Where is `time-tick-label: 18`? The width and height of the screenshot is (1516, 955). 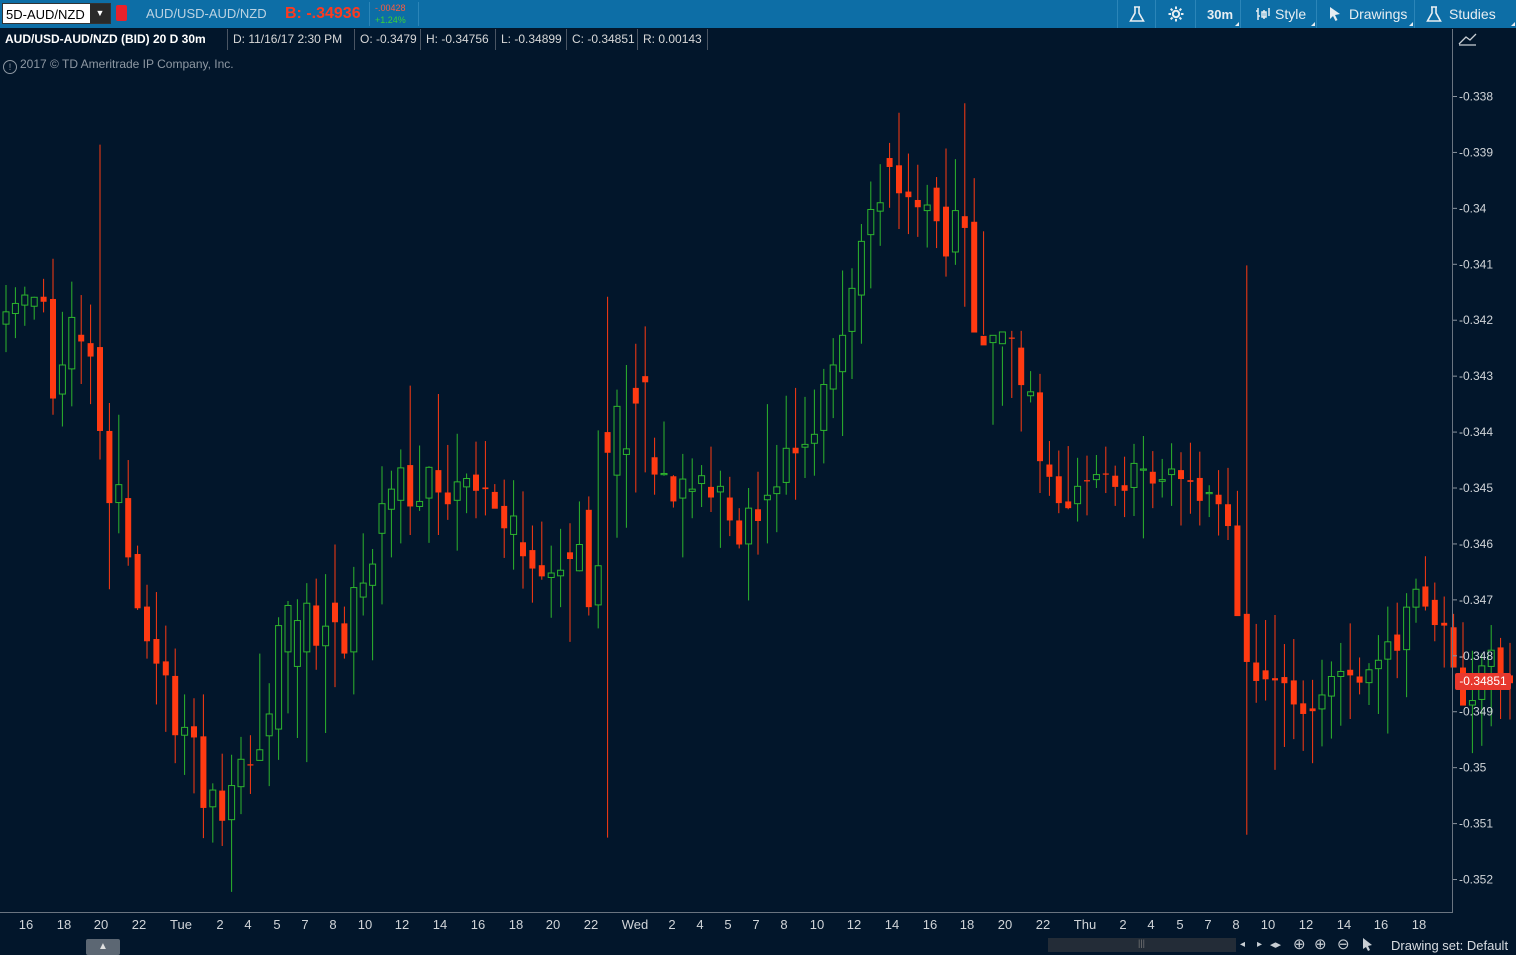 time-tick-label: 18 is located at coordinates (967, 924).